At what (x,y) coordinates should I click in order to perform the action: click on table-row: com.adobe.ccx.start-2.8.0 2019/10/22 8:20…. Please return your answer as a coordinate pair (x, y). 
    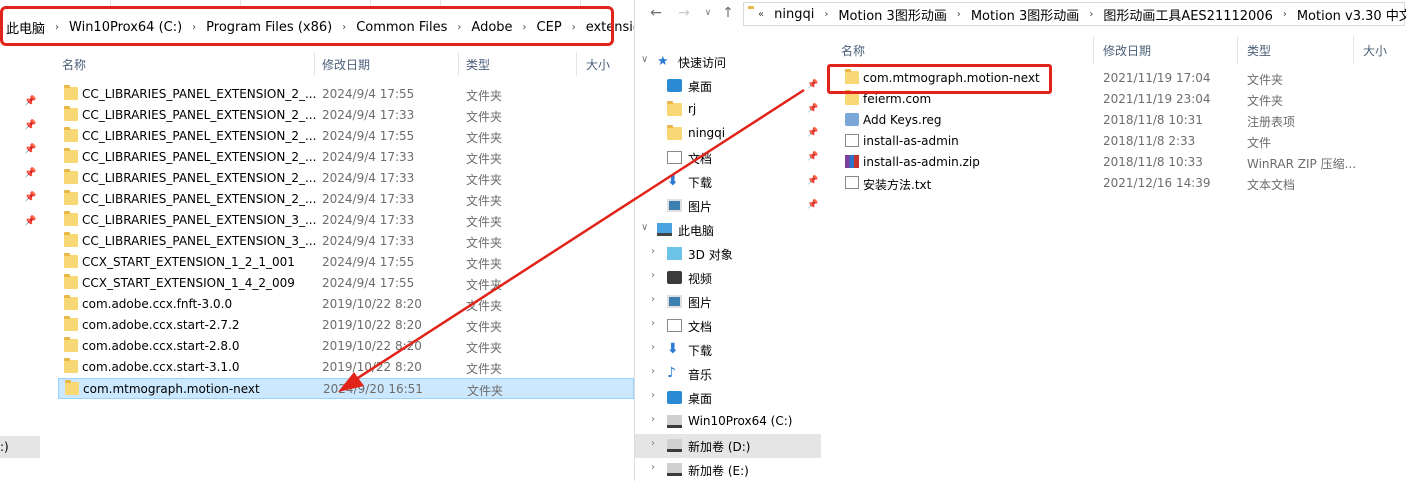
    Looking at the image, I should click on (346, 346).